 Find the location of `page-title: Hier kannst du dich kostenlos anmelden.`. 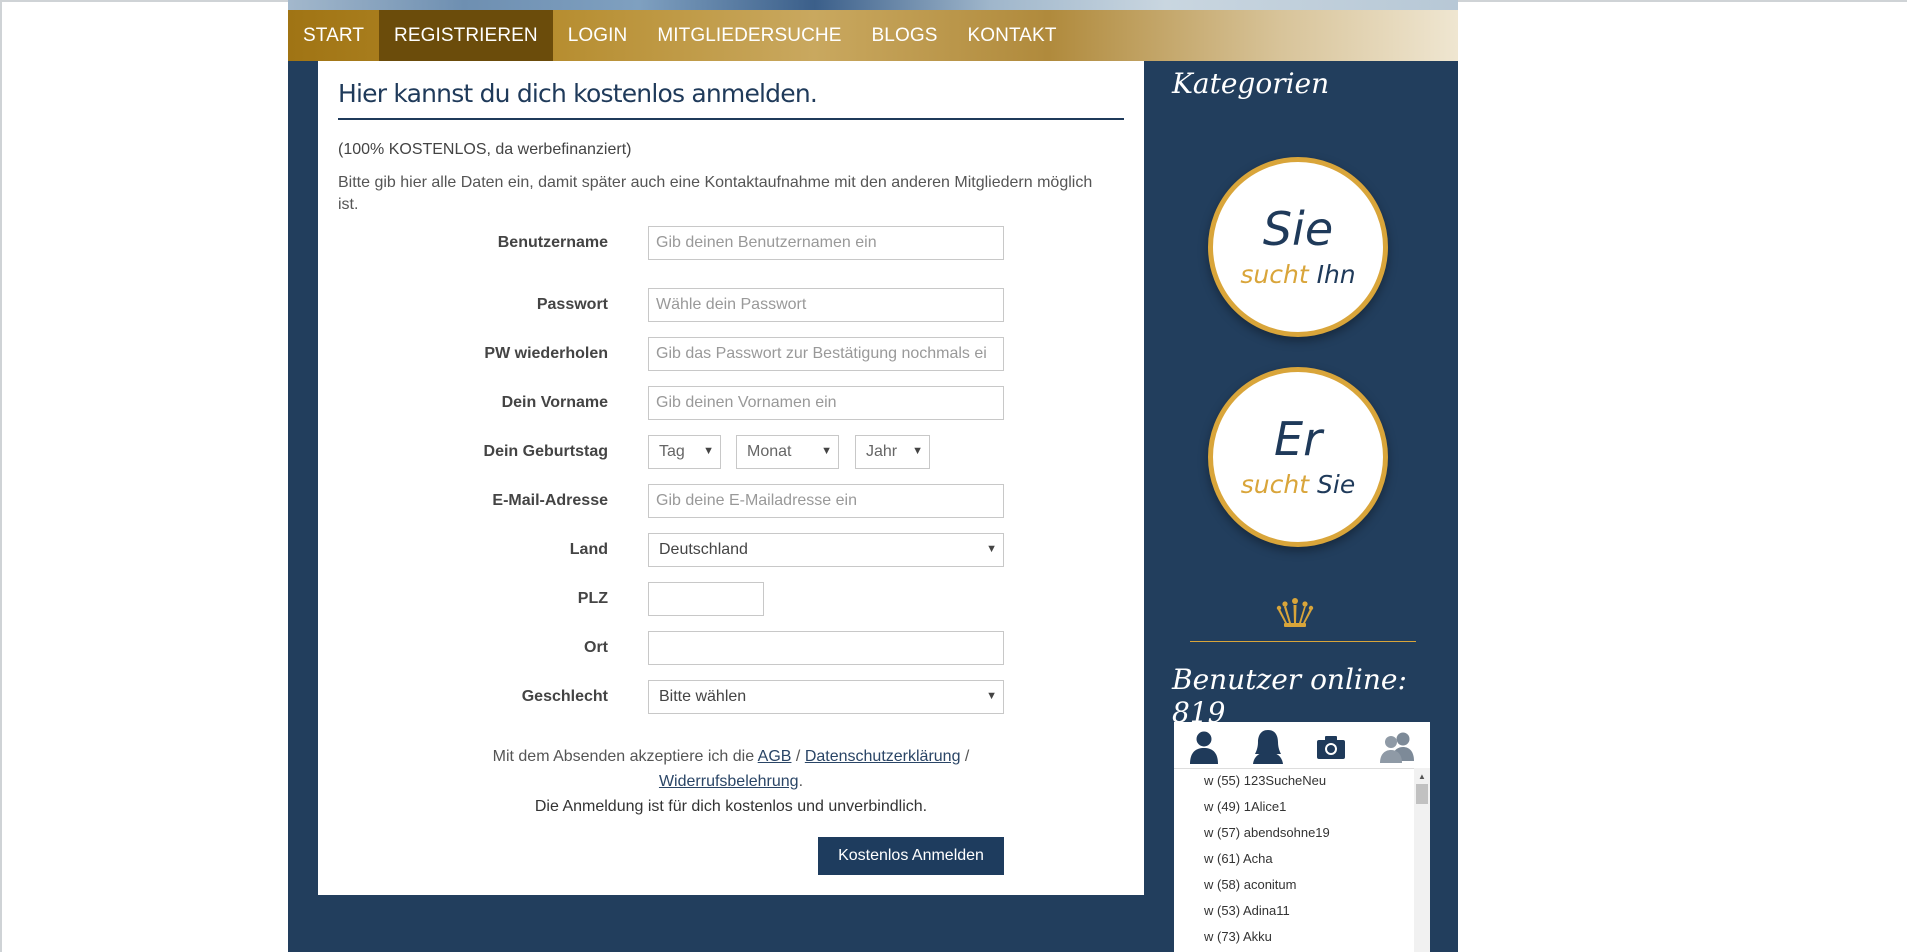

page-title: Hier kannst du dich kostenlos anmelden. is located at coordinates (731, 99).